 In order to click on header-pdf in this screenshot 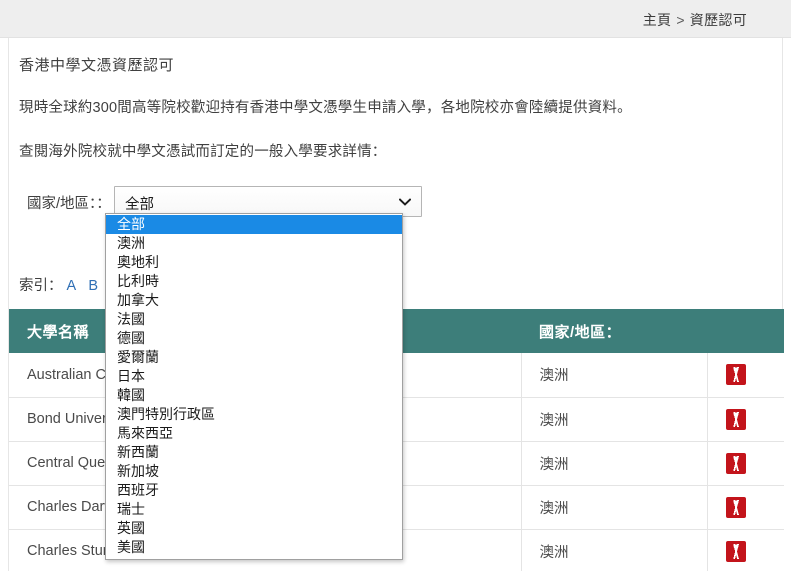, I will do `click(745, 331)`.